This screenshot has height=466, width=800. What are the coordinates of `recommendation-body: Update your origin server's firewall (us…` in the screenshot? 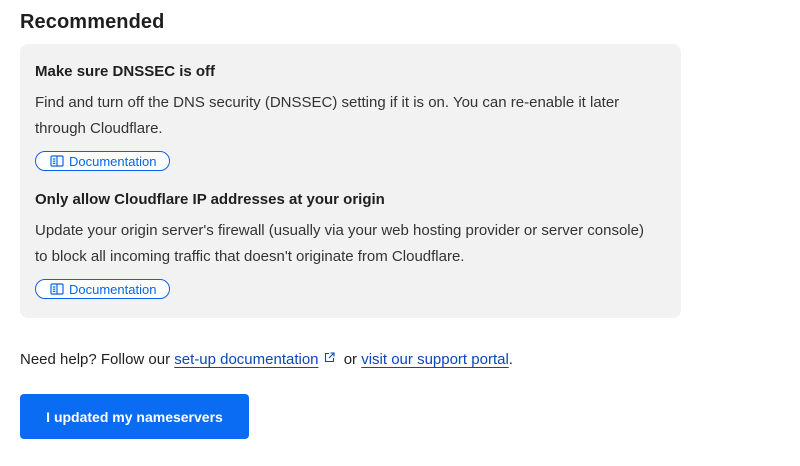 It's located at (339, 243).